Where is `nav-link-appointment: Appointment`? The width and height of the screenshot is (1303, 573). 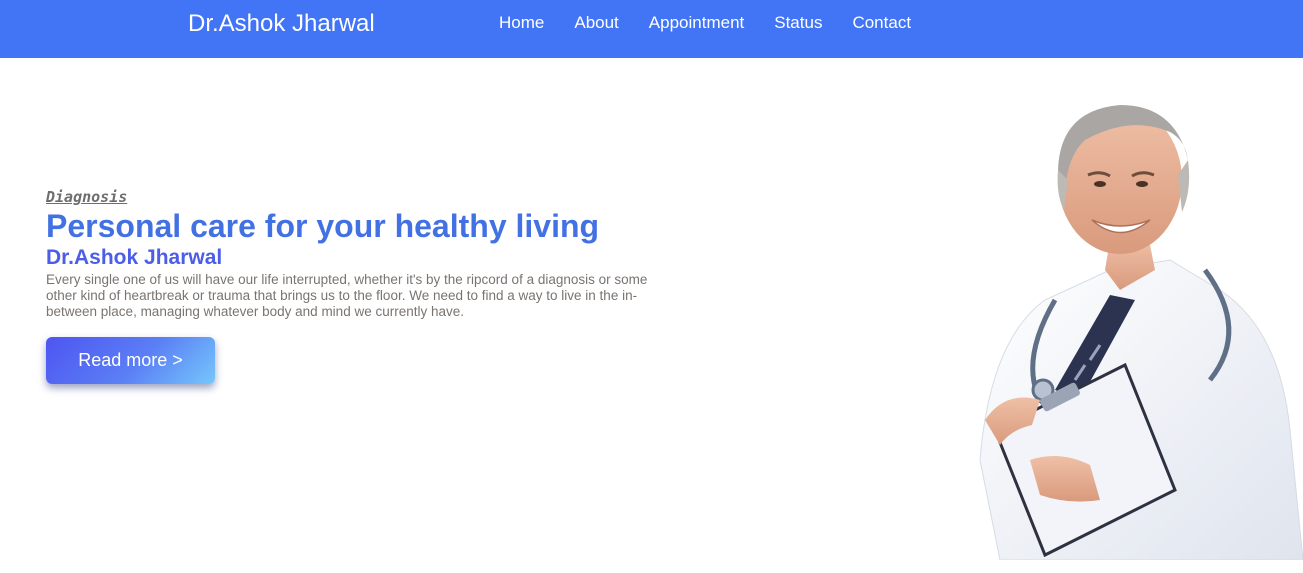
nav-link-appointment: Appointment is located at coordinates (696, 22).